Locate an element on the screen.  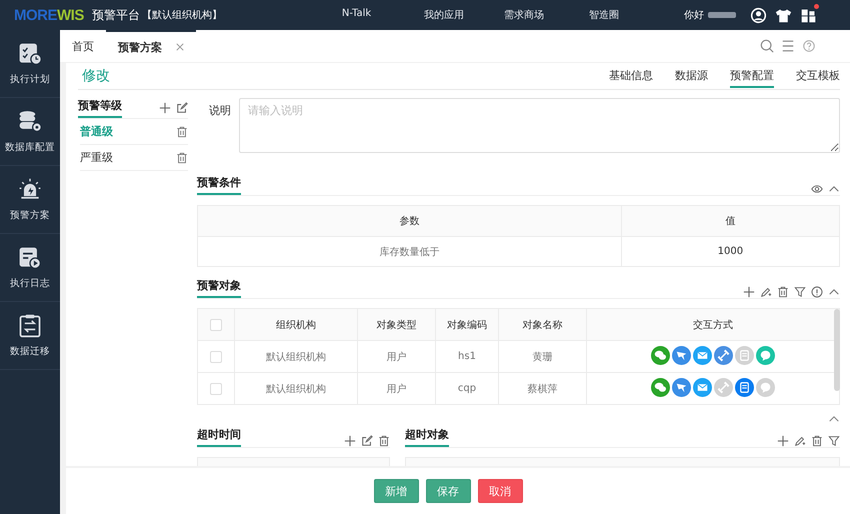
description-field: 请输入说明 is located at coordinates (539, 125).